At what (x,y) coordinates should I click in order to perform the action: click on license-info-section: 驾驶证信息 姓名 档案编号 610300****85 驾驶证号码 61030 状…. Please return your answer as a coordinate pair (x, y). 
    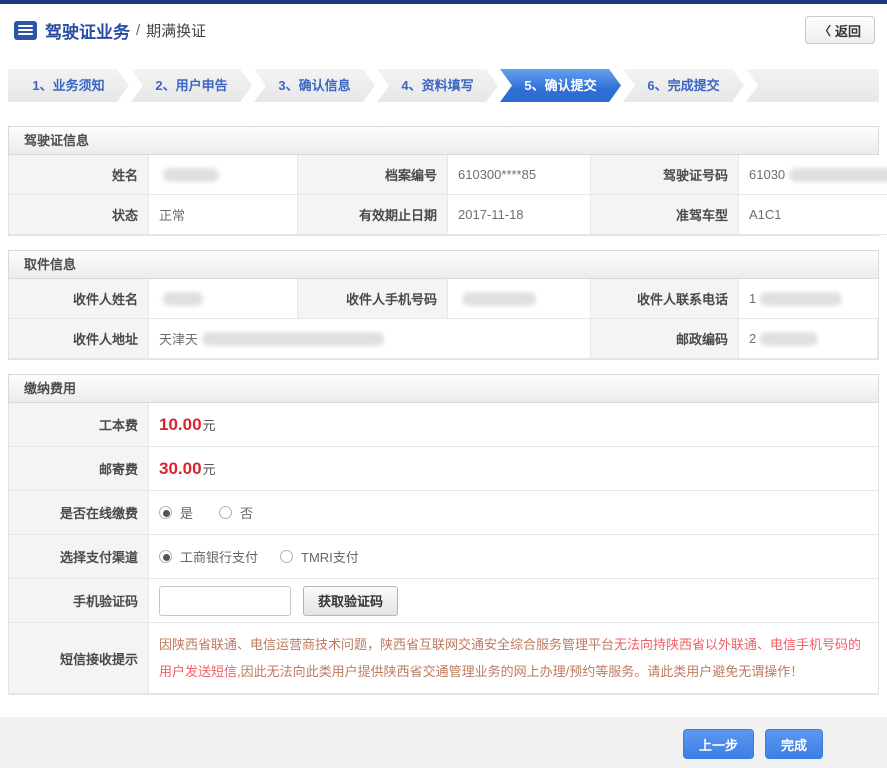
    Looking at the image, I should click on (447, 181).